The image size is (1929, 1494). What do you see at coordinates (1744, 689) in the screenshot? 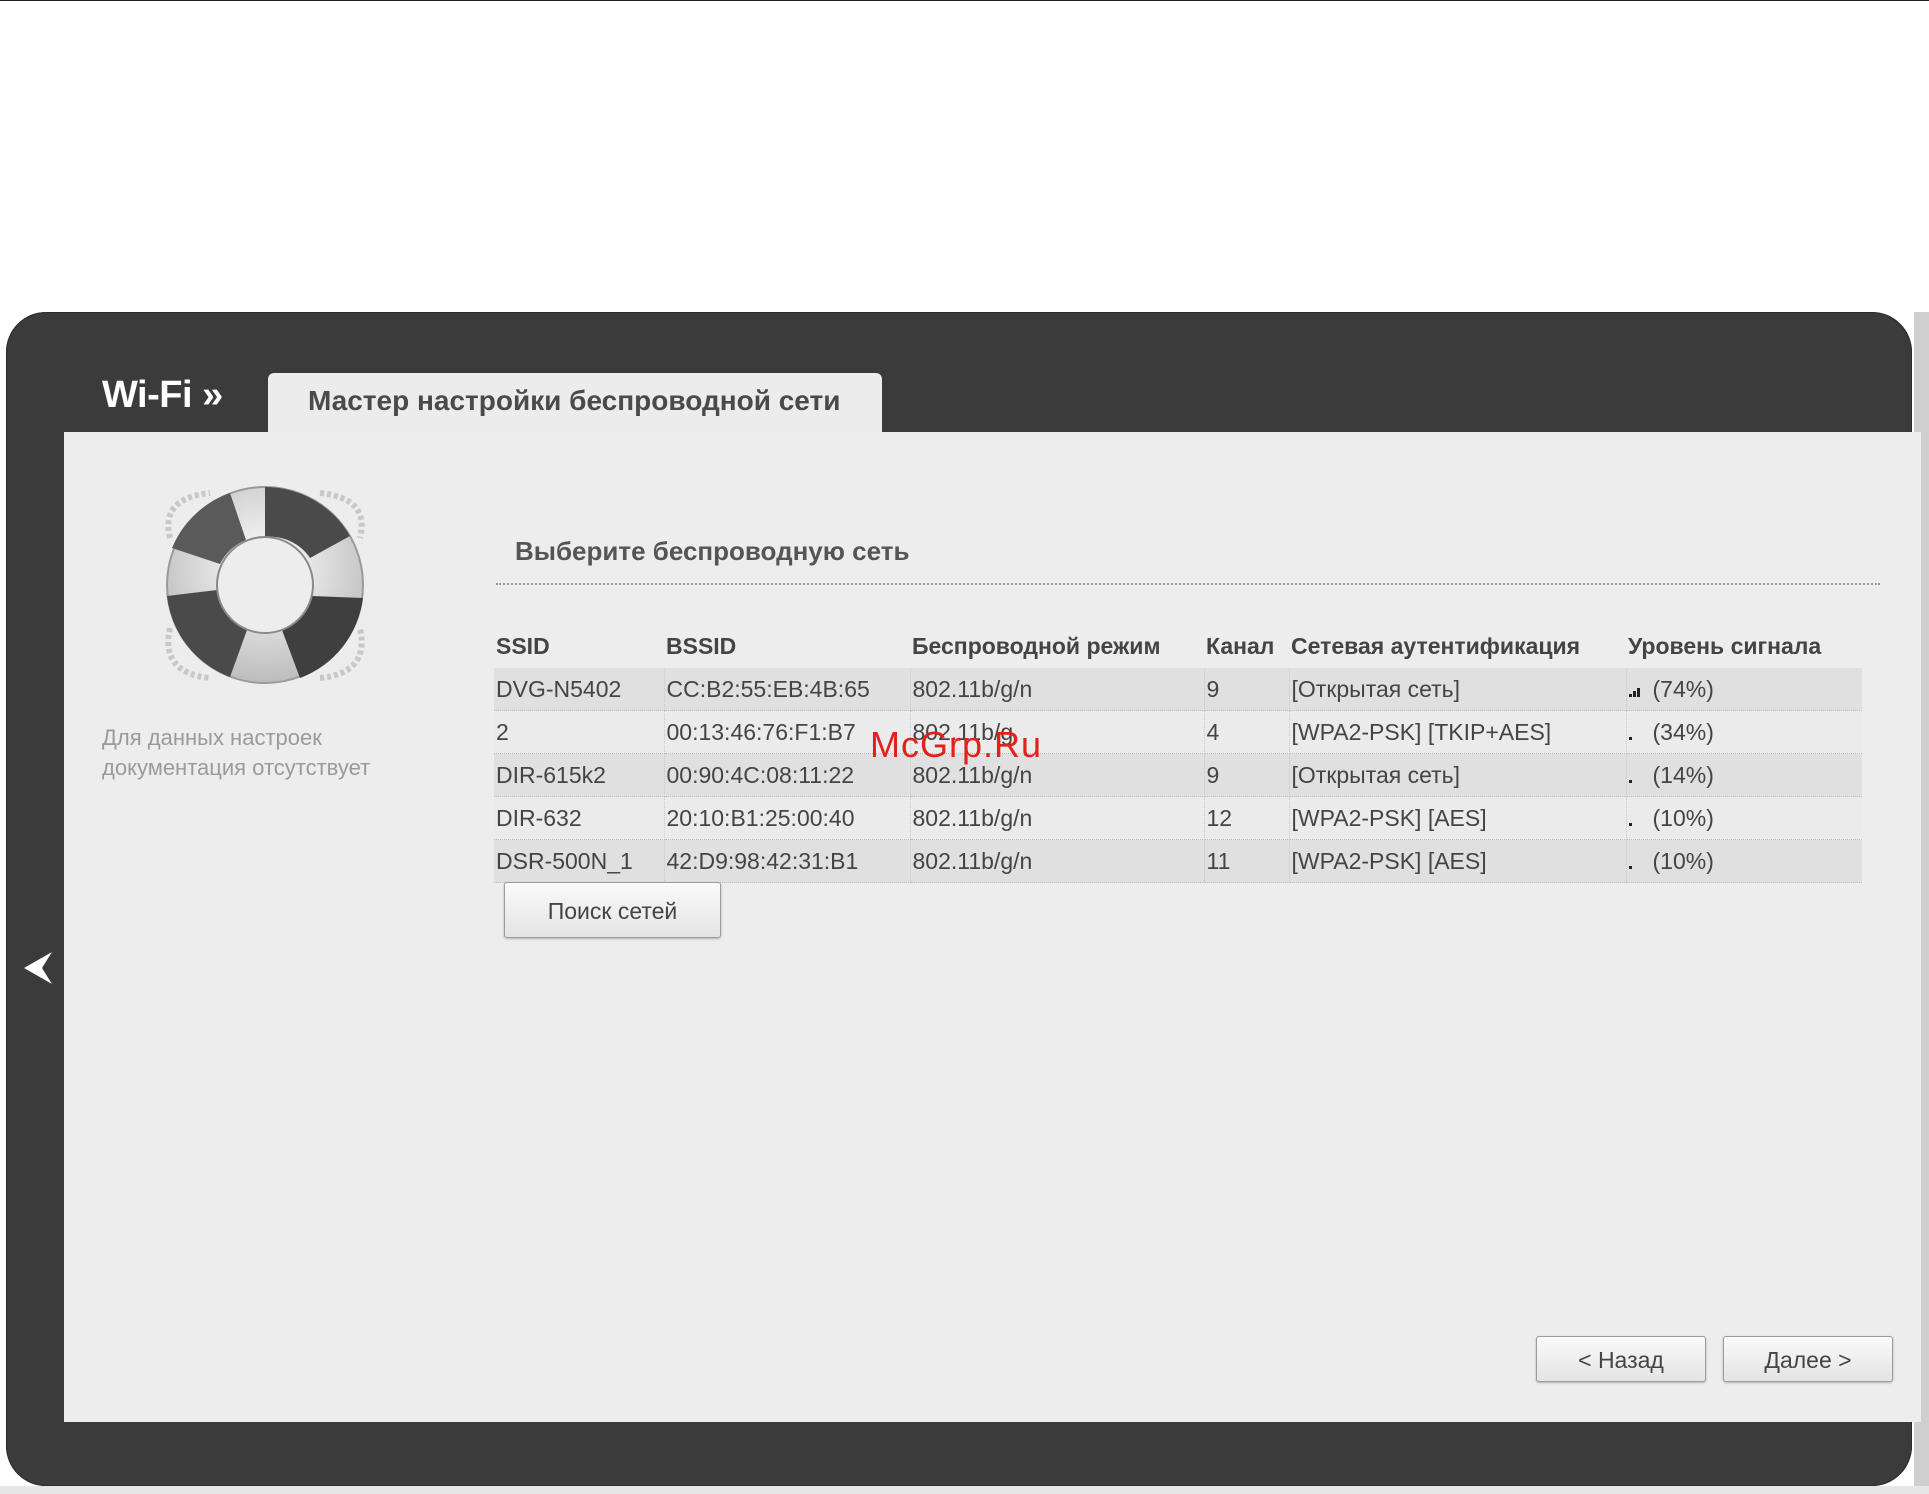
I see `cell-signal: (74%)` at bounding box center [1744, 689].